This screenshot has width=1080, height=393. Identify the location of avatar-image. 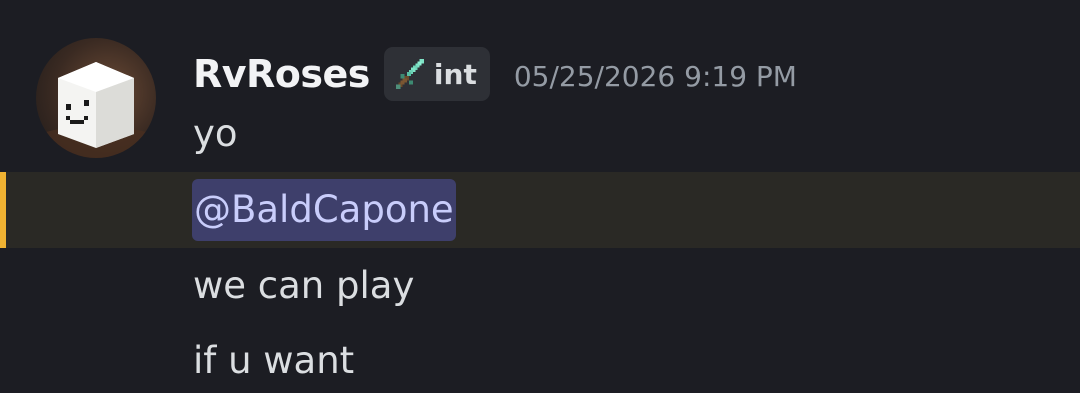
(96, 110).